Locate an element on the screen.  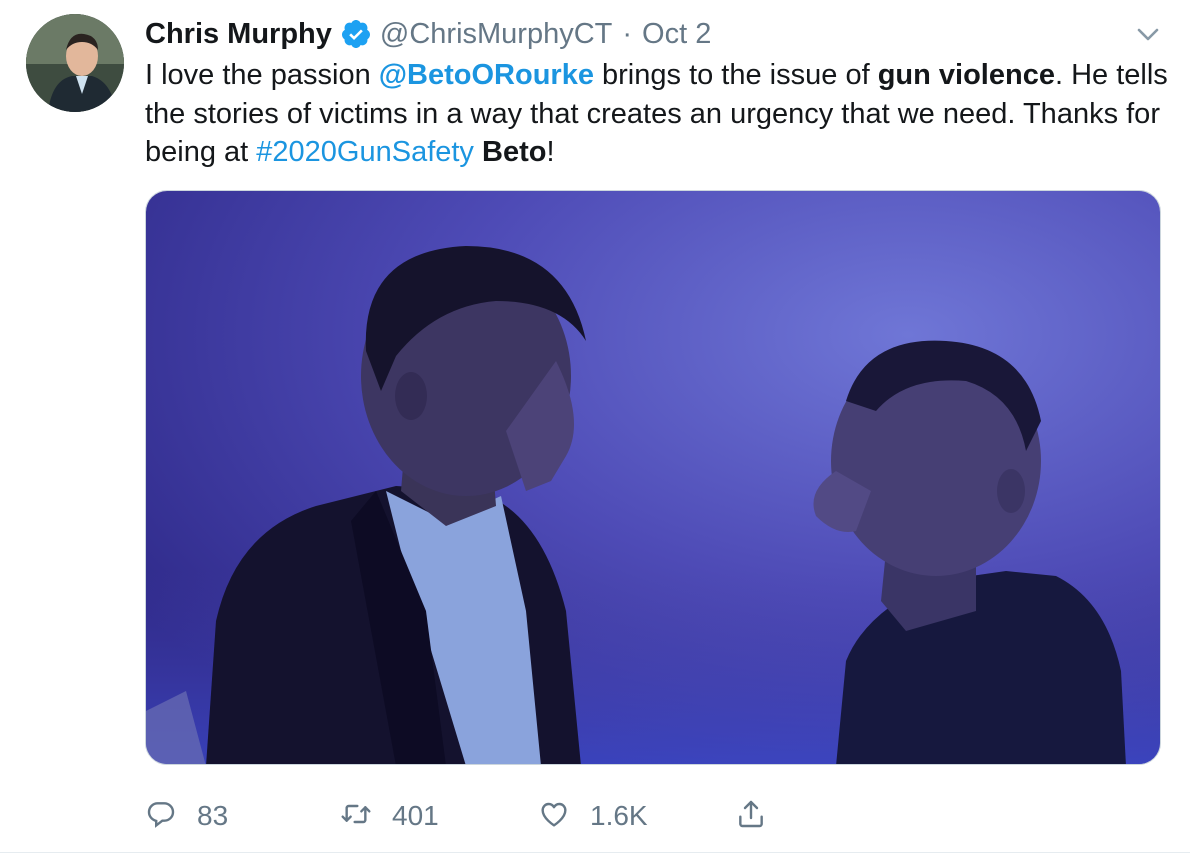
tweet-text-part is located at coordinates (478, 152).